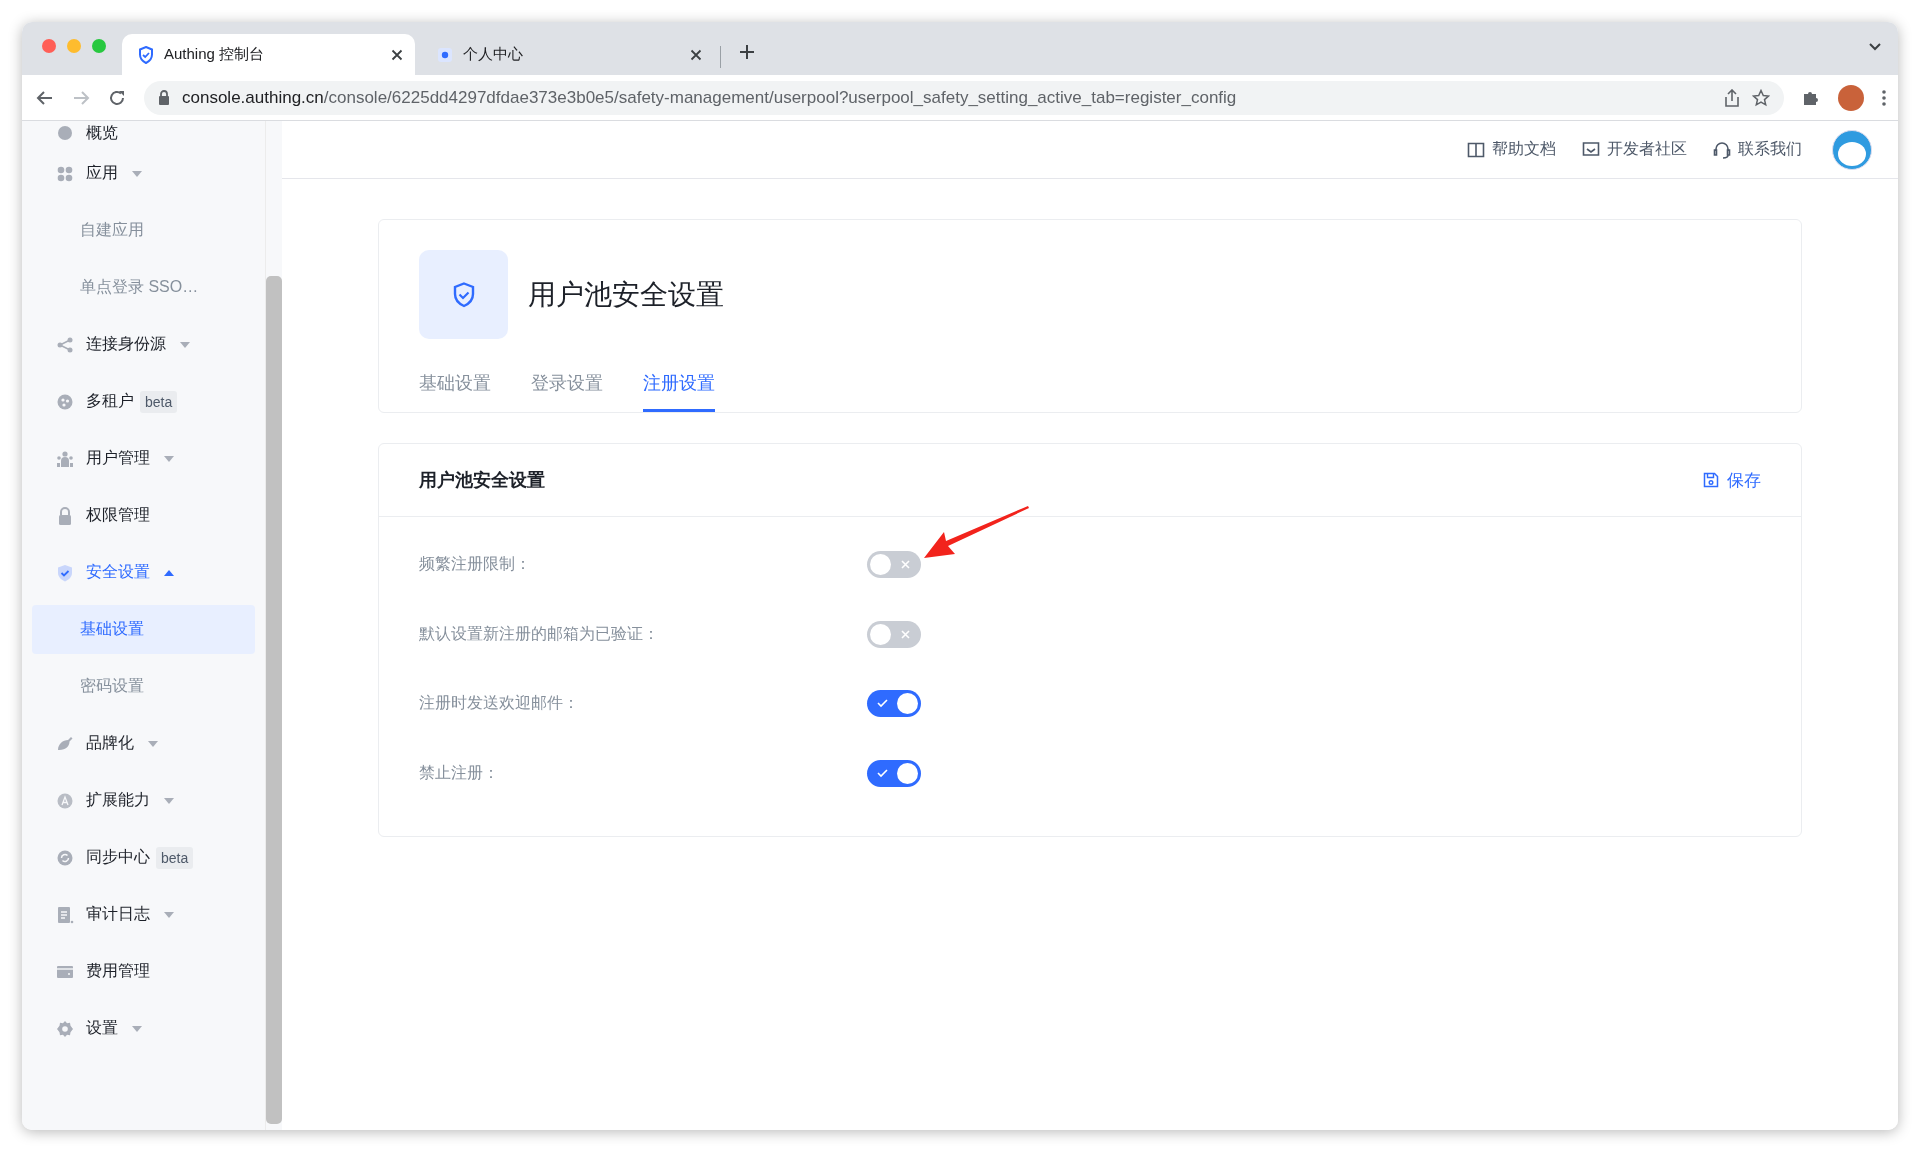 Image resolution: width=1920 pixels, height=1153 pixels. I want to click on scrollbar-thumb, so click(274, 700).